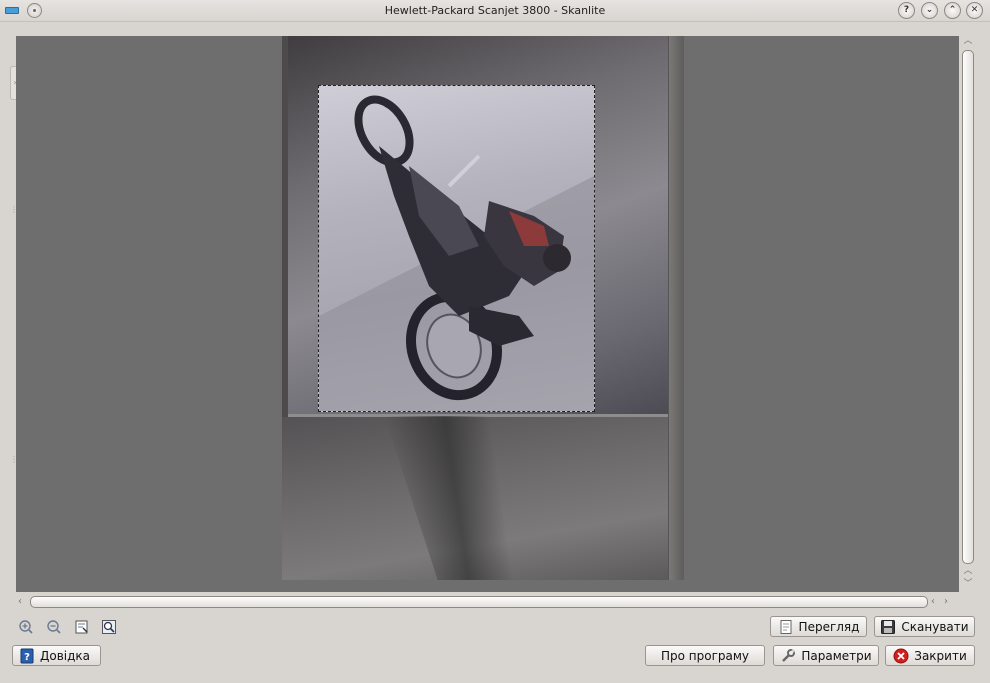  Describe the element at coordinates (54, 627) in the screenshot. I see `zoom-out-icon` at that location.